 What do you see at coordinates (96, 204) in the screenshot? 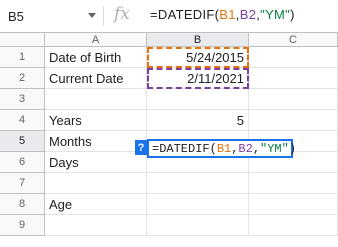
I see `cell-a8: Age` at bounding box center [96, 204].